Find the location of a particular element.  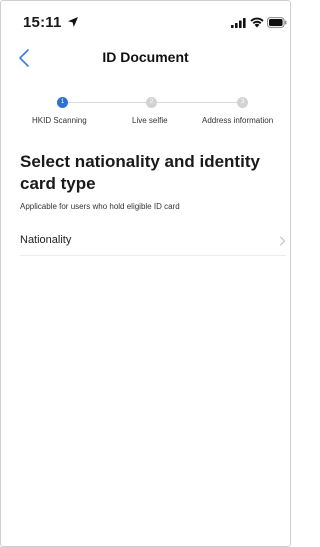

step-2-dot: 2 is located at coordinates (151, 102).